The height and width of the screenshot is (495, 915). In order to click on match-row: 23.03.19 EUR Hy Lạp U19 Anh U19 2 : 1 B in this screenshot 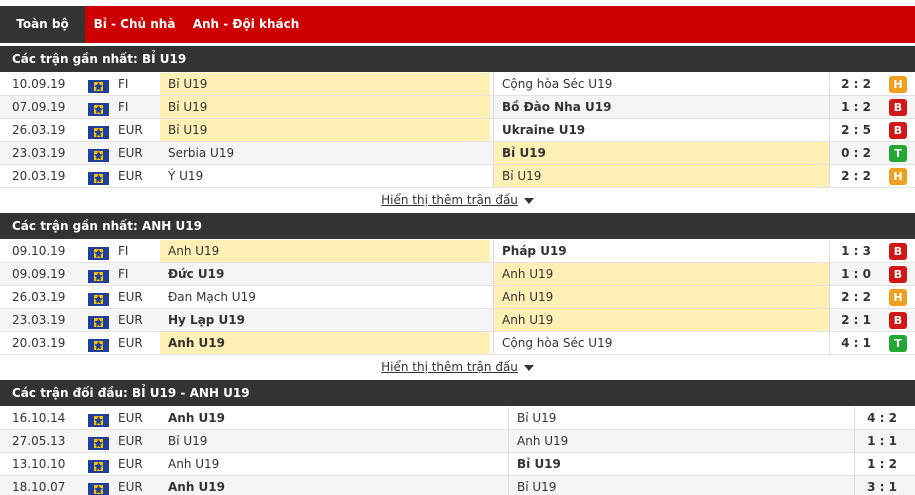, I will do `click(457, 320)`.